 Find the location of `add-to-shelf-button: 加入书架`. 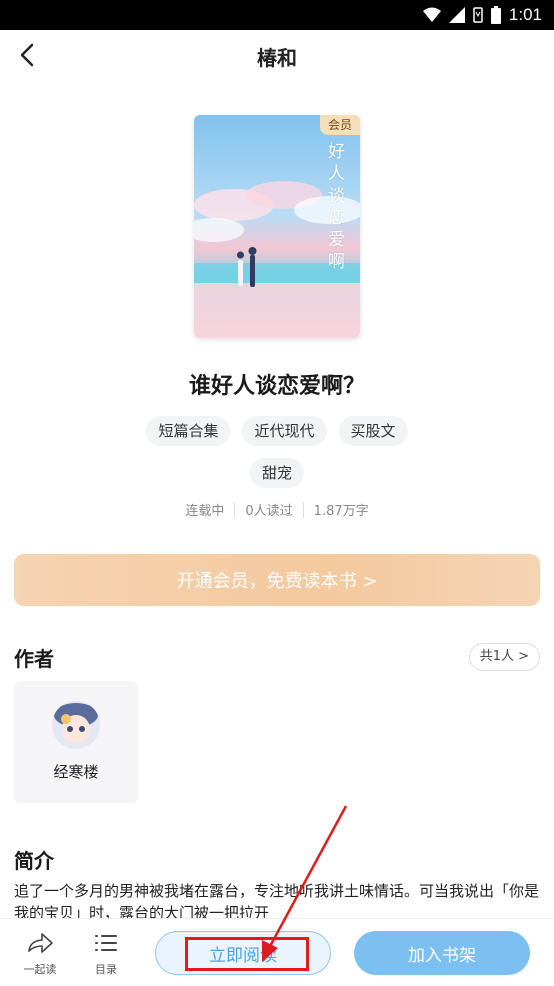

add-to-shelf-button: 加入书架 is located at coordinates (442, 953).